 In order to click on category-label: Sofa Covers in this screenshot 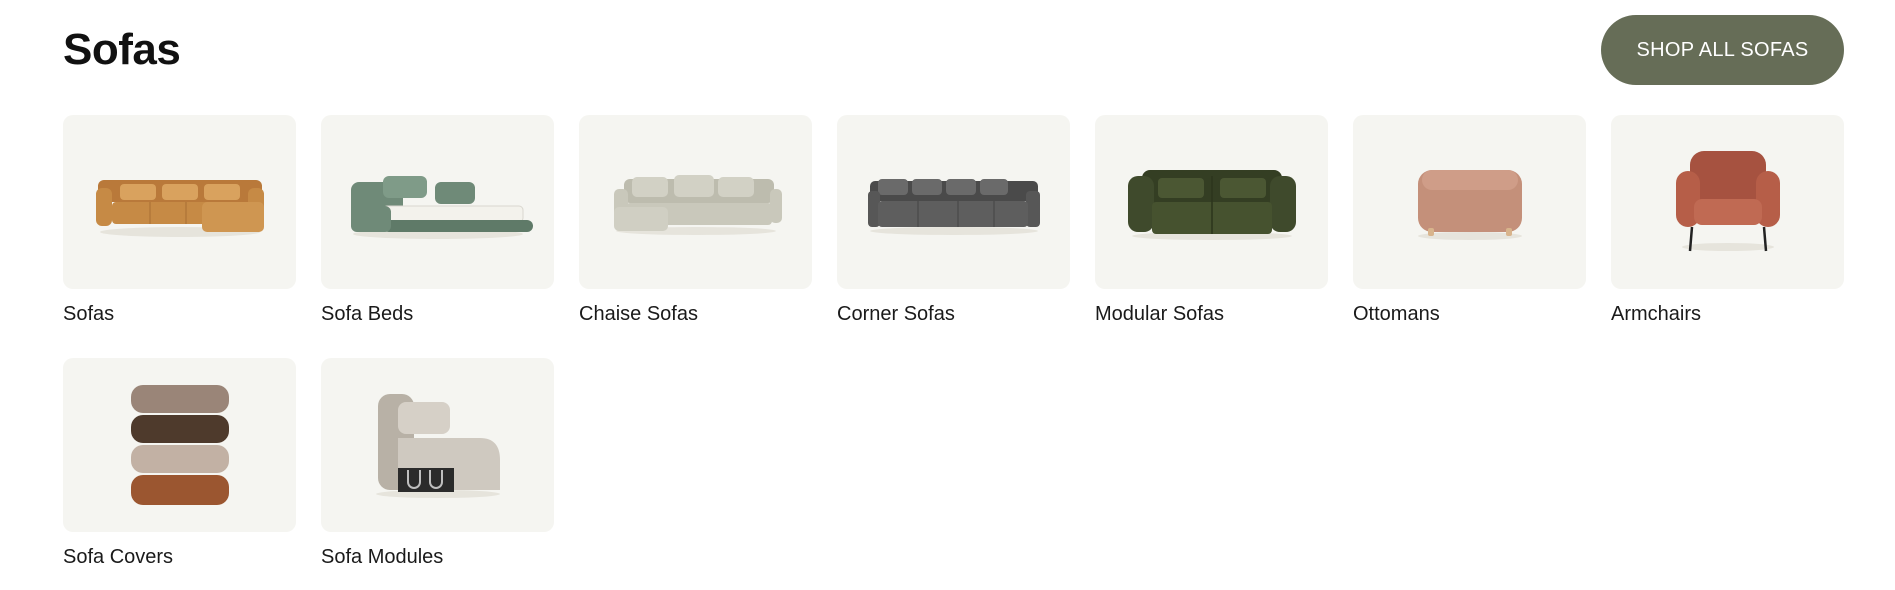, I will do `click(118, 557)`.